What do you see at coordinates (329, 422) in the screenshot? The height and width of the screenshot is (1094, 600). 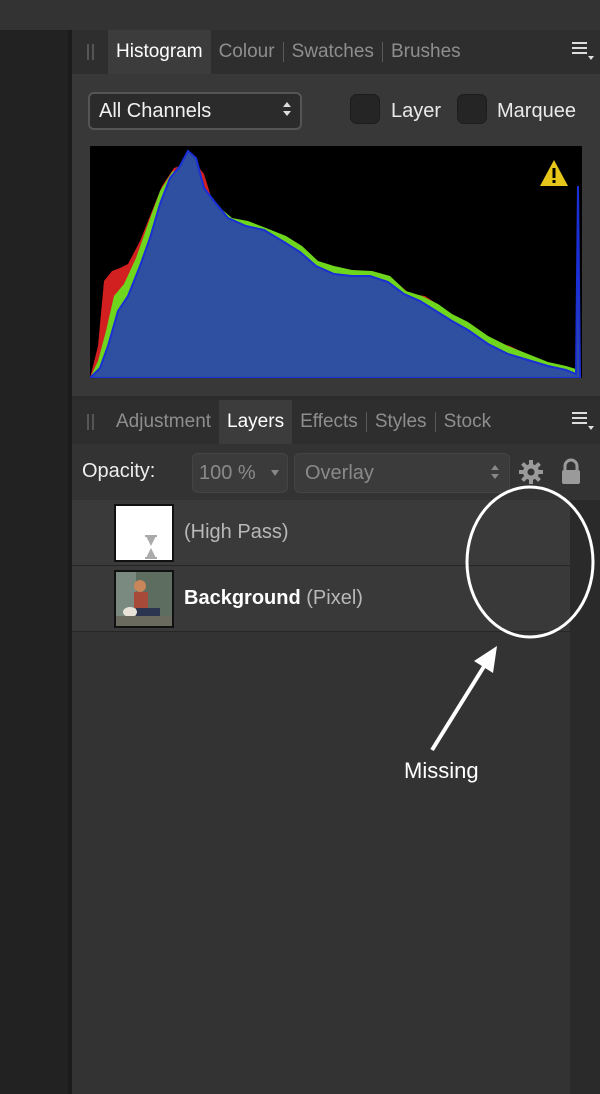 I see `tab-effects: Effects` at bounding box center [329, 422].